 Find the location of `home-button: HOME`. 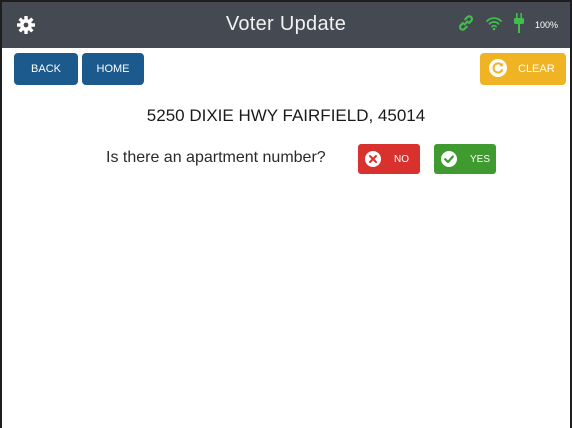

home-button: HOME is located at coordinates (113, 69).